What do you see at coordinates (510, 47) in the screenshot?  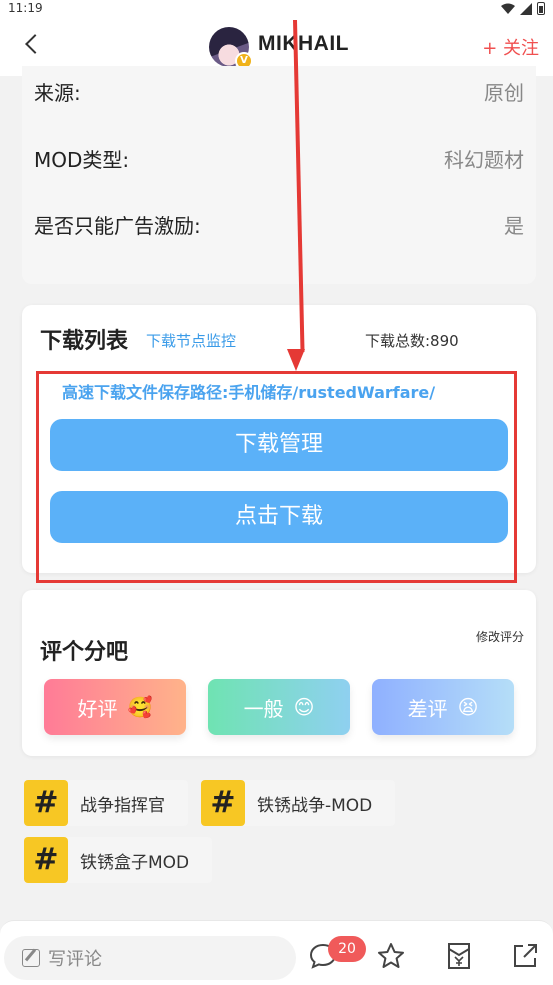 I see `follow-button: + 关注` at bounding box center [510, 47].